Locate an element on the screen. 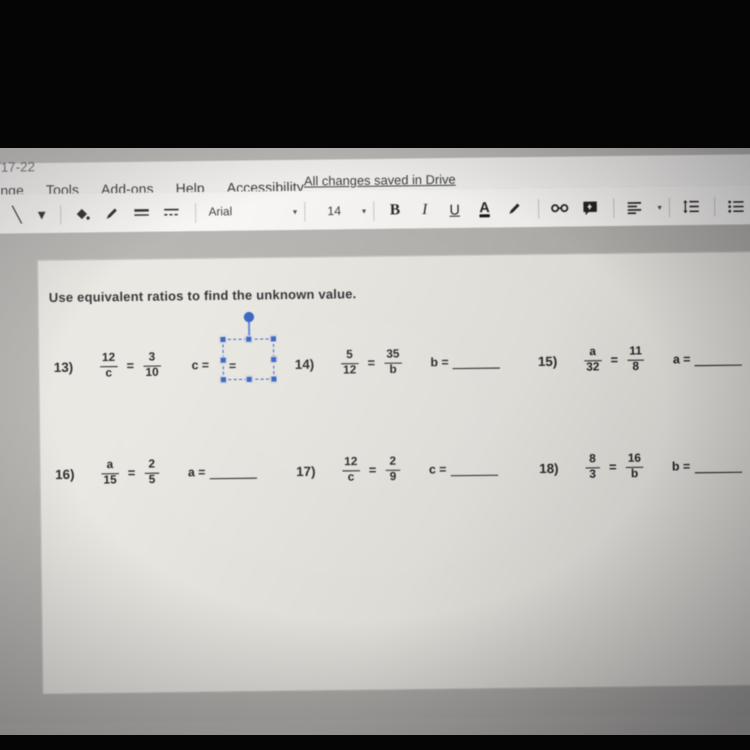 Image resolution: width=750 pixels, height=750 pixels. fill-color-icon is located at coordinates (81, 214).